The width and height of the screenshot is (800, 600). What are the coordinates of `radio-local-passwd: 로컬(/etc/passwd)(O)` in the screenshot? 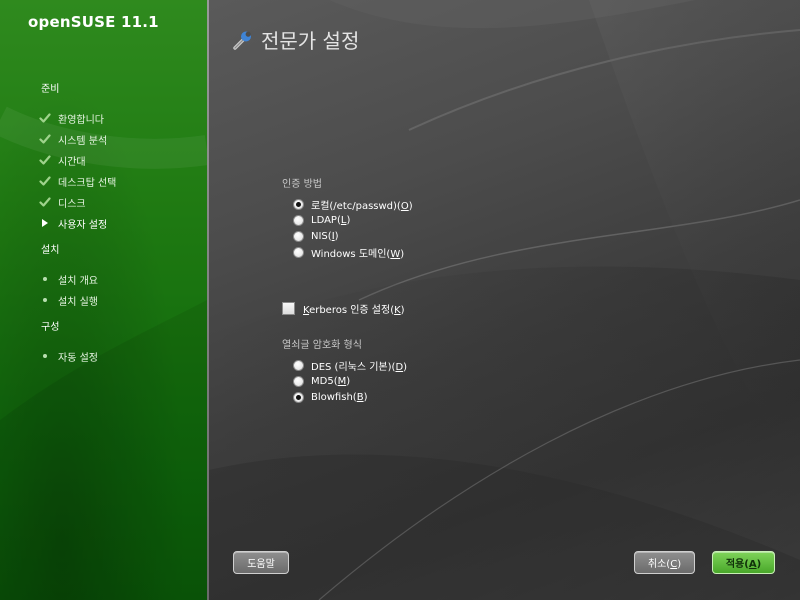 It's located at (353, 204).